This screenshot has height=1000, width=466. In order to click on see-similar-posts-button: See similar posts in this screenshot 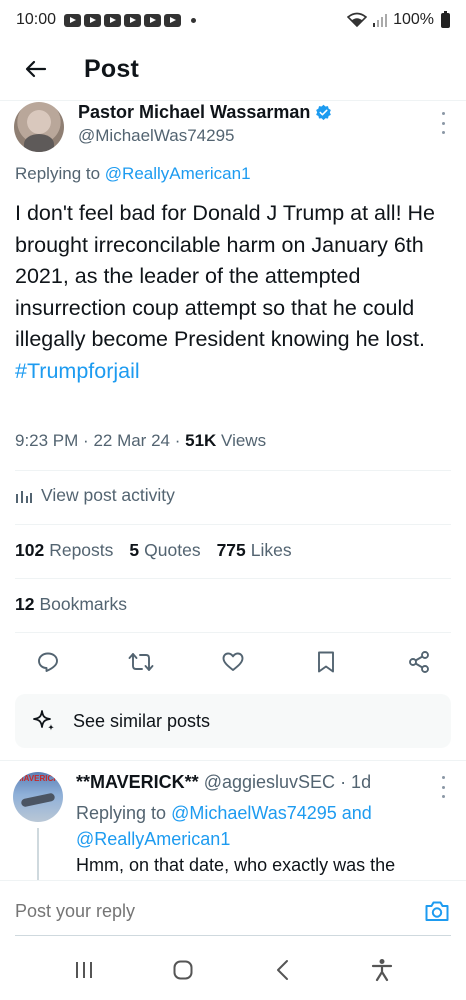, I will do `click(233, 721)`.